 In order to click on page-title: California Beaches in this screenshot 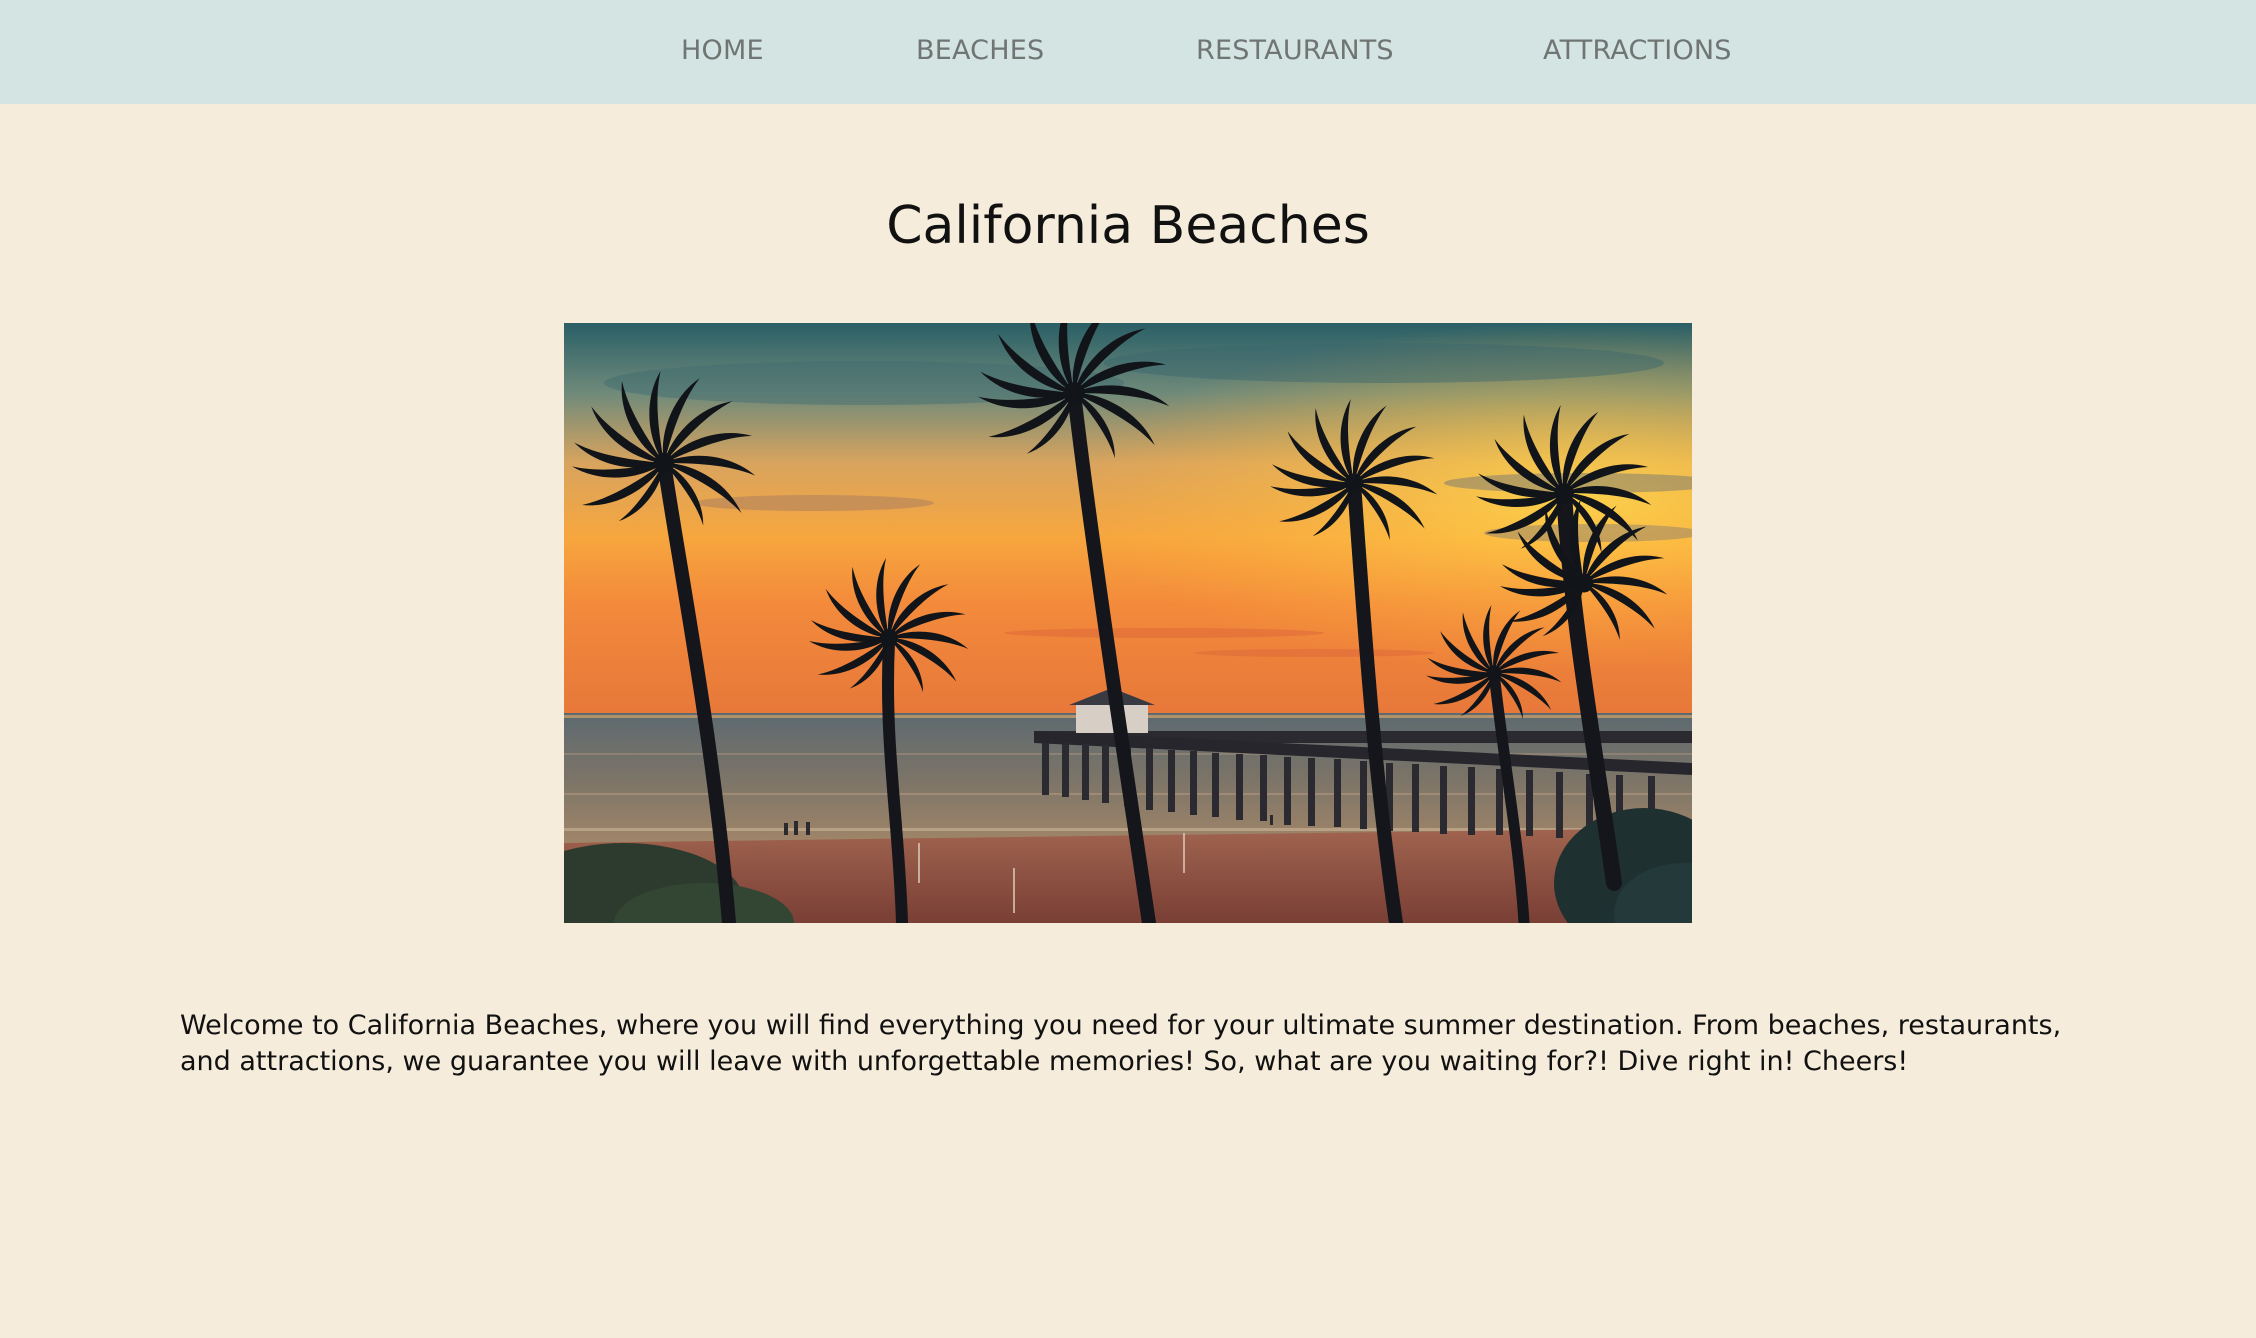, I will do `click(1128, 226)`.